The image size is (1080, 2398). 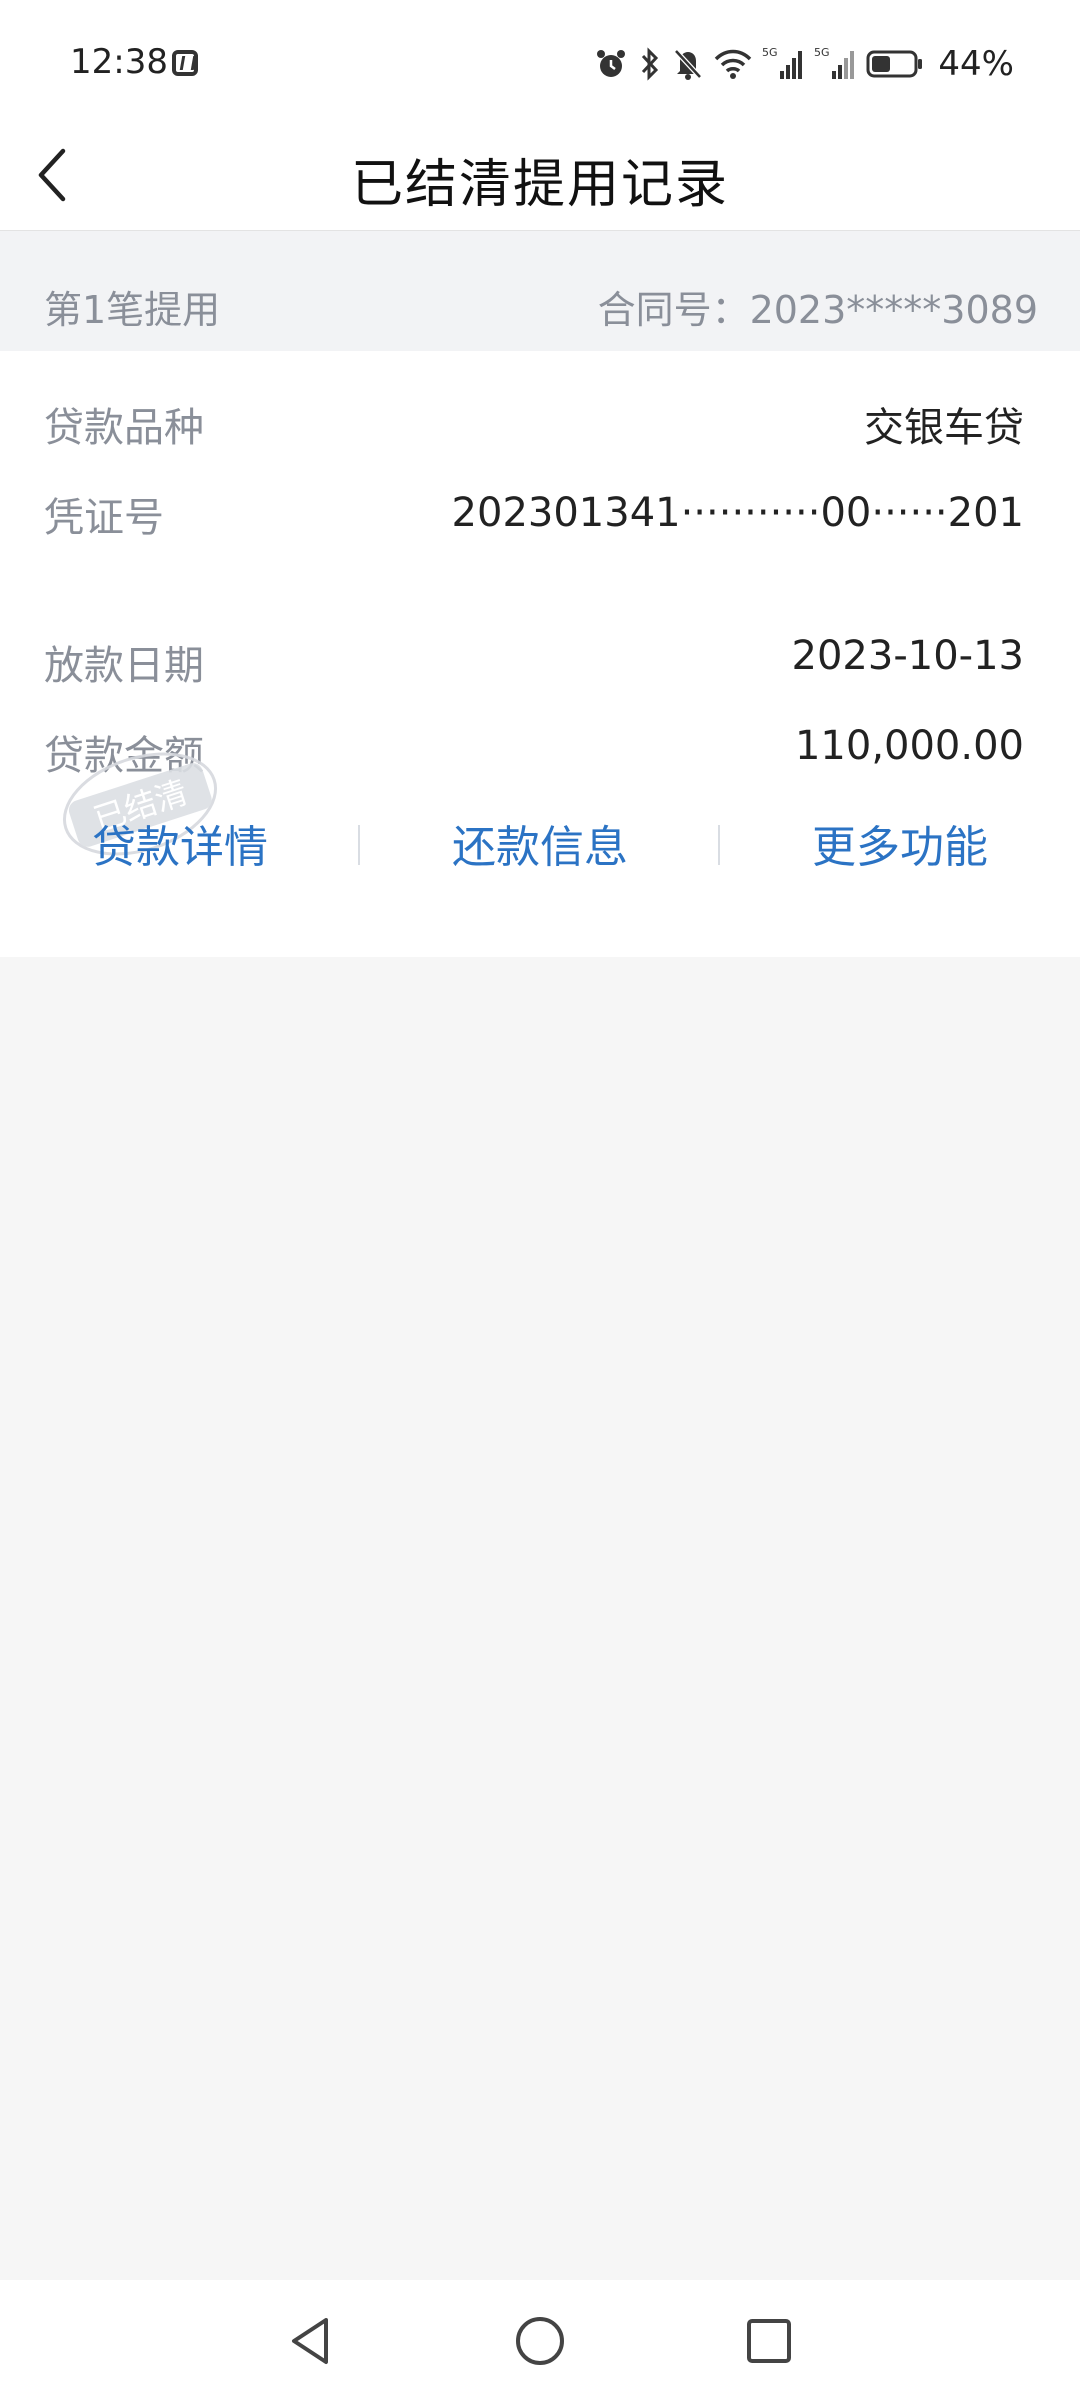 I want to click on field-value: 交银车贷, so click(x=944, y=428).